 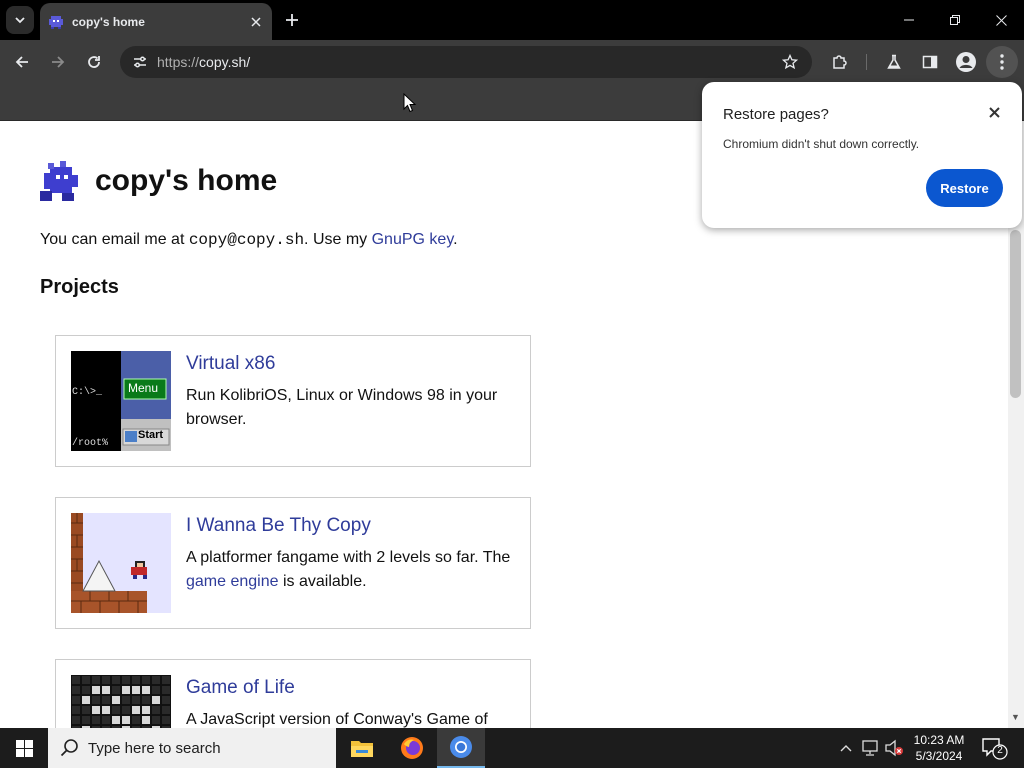 I want to click on intro-suffix: ., so click(x=455, y=239).